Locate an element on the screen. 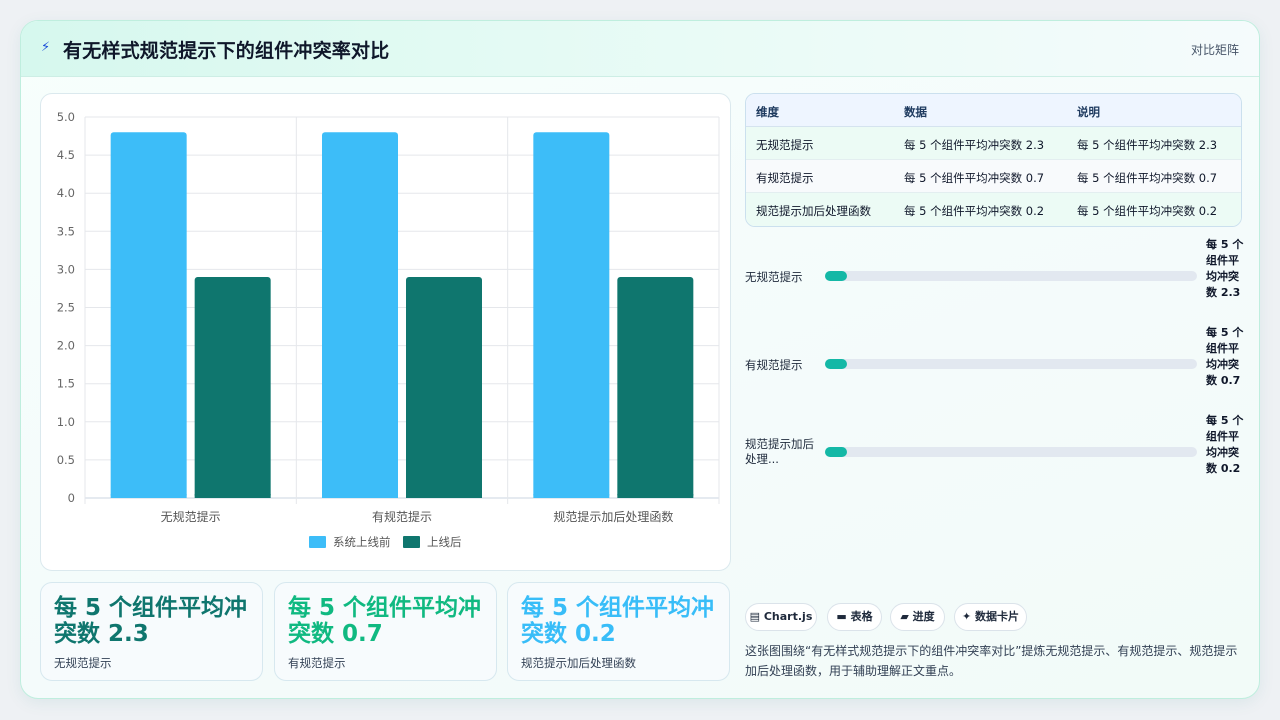 Image resolution: width=1280 pixels, height=720 pixels. stat-card: 每 5 个组件平均冲突数 2.3 无规范提示 is located at coordinates (151, 631).